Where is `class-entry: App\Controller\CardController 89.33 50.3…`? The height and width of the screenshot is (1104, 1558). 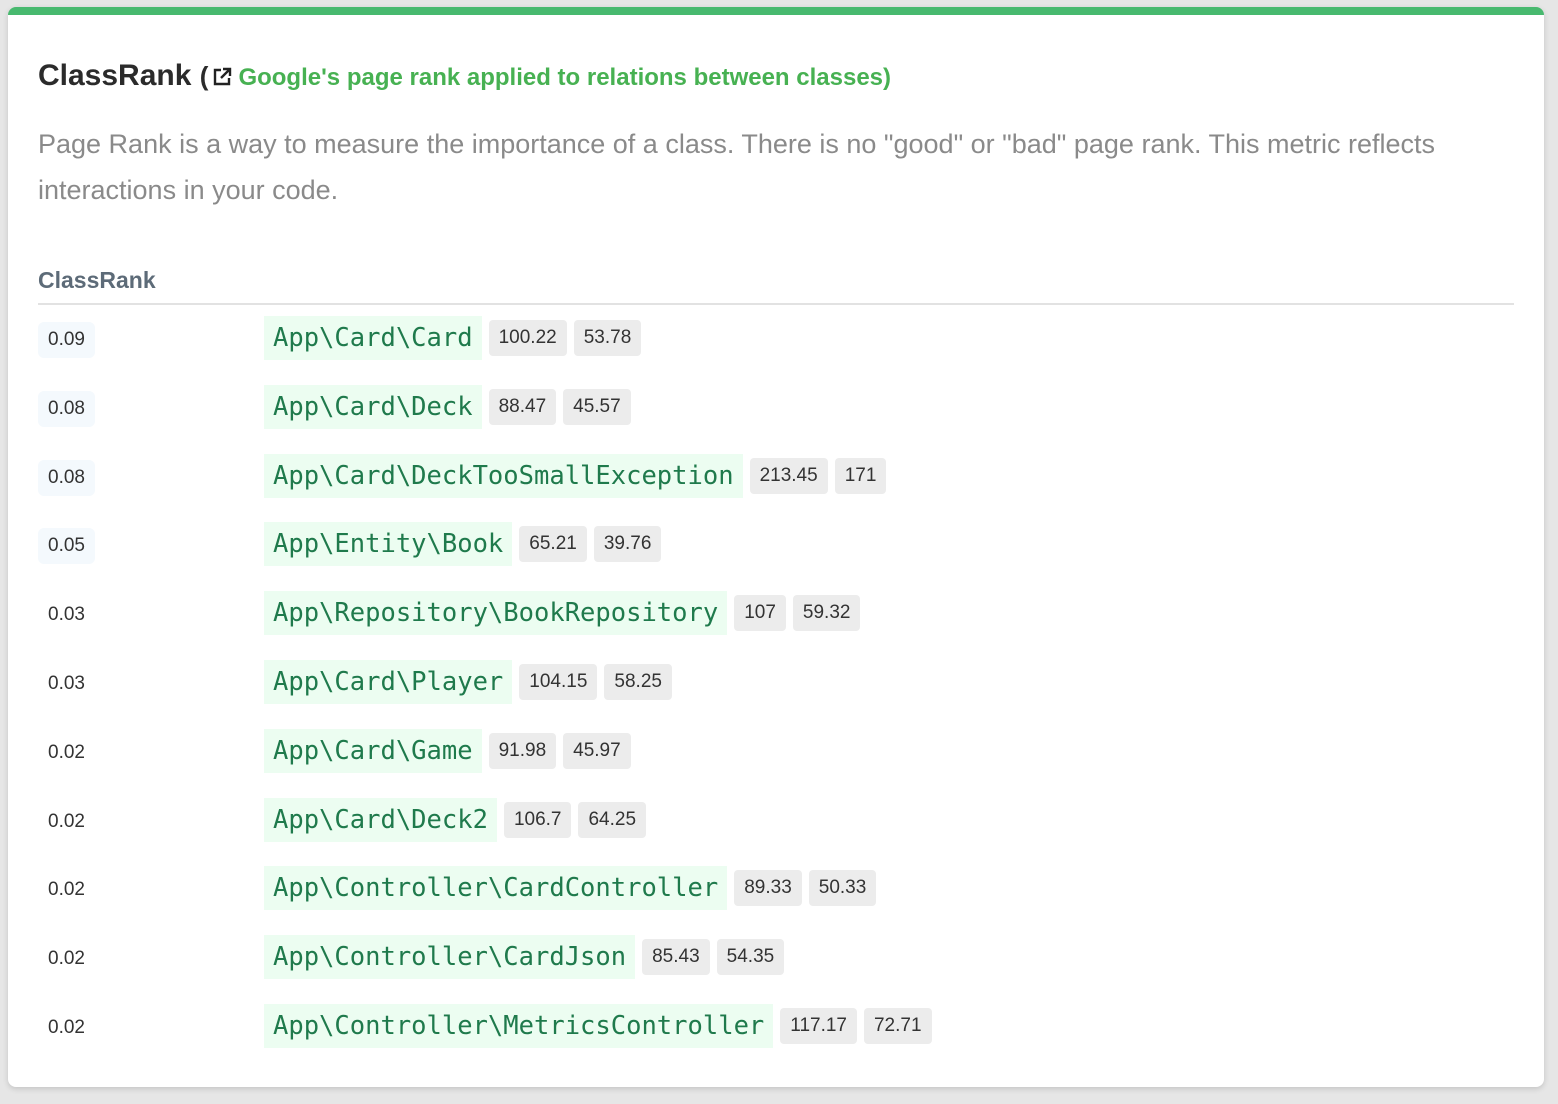 class-entry: App\Controller\CardController 89.33 50.3… is located at coordinates (570, 888).